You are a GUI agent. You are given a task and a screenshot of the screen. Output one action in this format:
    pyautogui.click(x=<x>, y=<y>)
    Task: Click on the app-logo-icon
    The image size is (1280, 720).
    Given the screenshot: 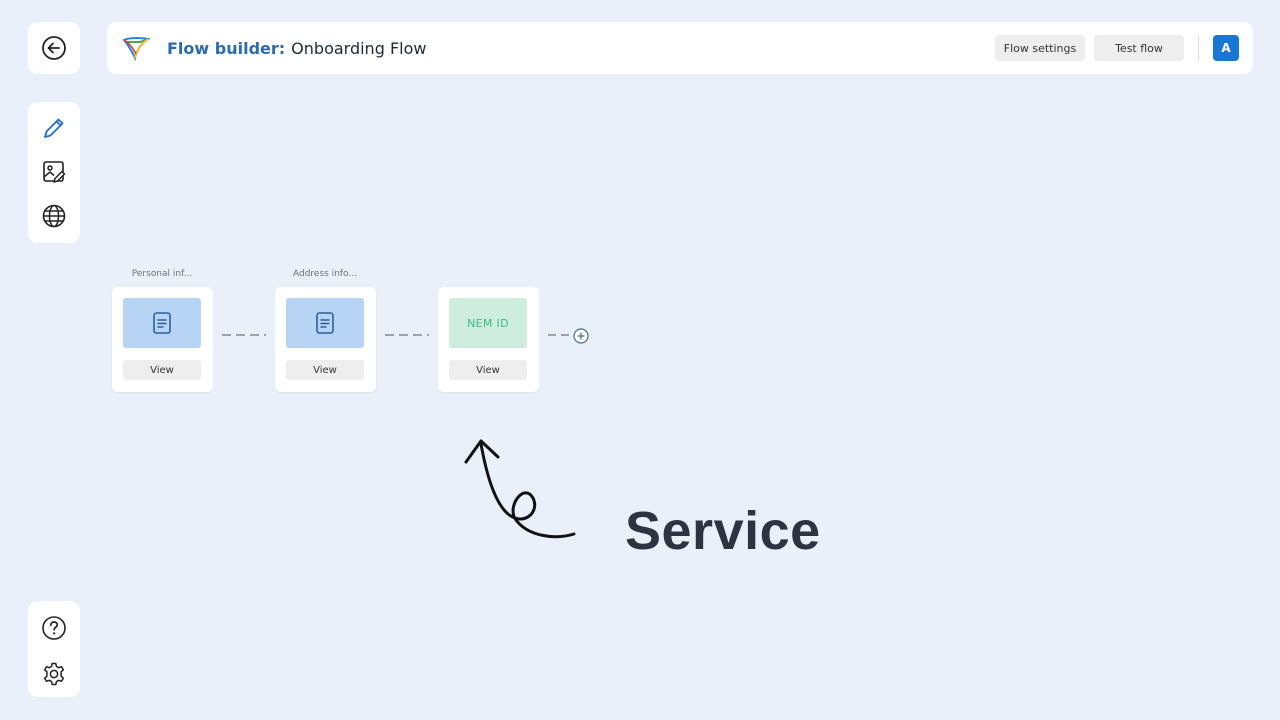 What is the action you would take?
    pyautogui.click(x=136, y=49)
    